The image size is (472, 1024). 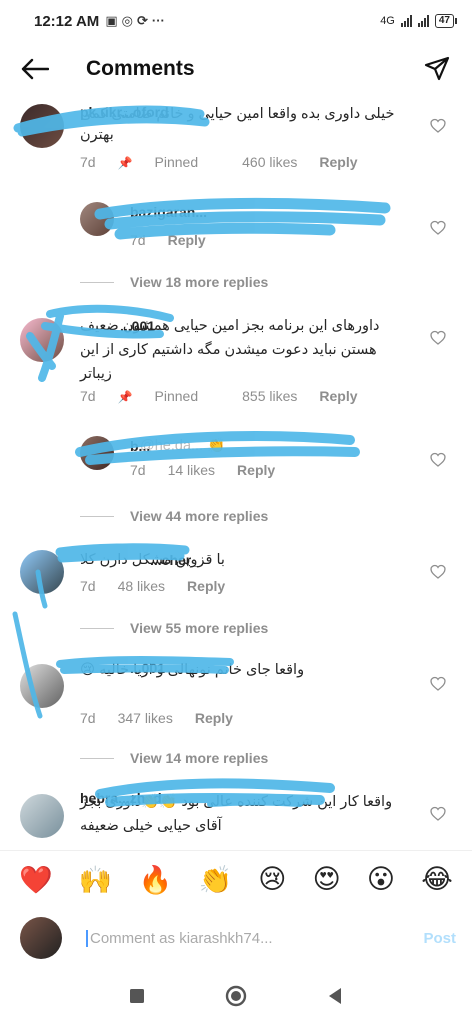 I want to click on signal-strength-2-icon, so click(x=423, y=21).